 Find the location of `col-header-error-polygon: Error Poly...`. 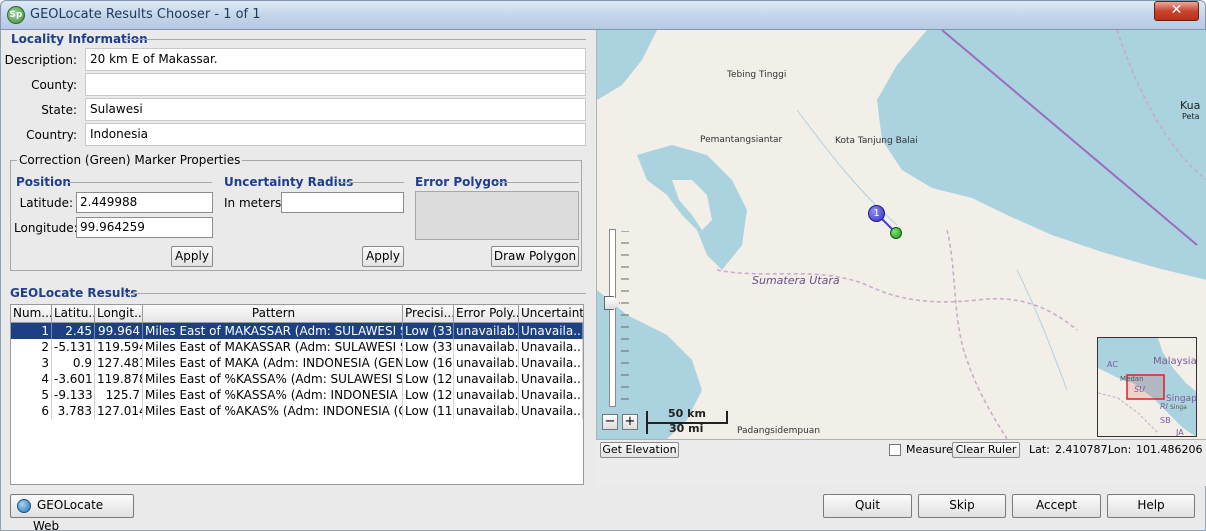

col-header-error-polygon: Error Poly... is located at coordinates (486, 314).